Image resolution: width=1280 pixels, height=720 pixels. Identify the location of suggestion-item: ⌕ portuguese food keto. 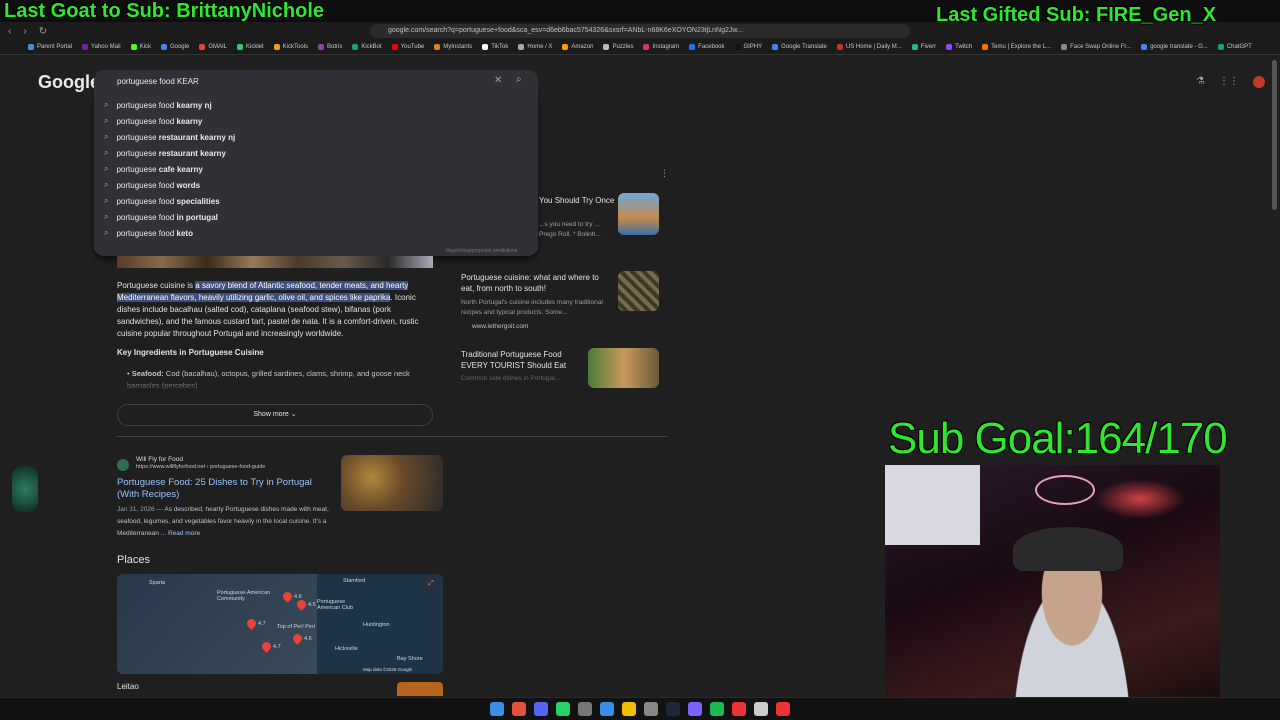
(148, 233).